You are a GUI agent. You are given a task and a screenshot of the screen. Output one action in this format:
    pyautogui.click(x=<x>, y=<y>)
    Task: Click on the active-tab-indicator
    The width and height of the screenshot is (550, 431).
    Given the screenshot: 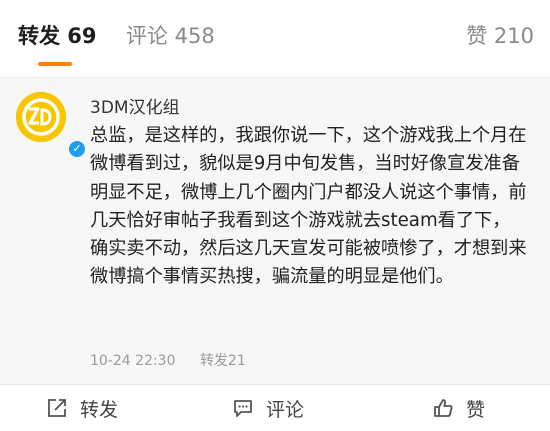 What is the action you would take?
    pyautogui.click(x=55, y=64)
    